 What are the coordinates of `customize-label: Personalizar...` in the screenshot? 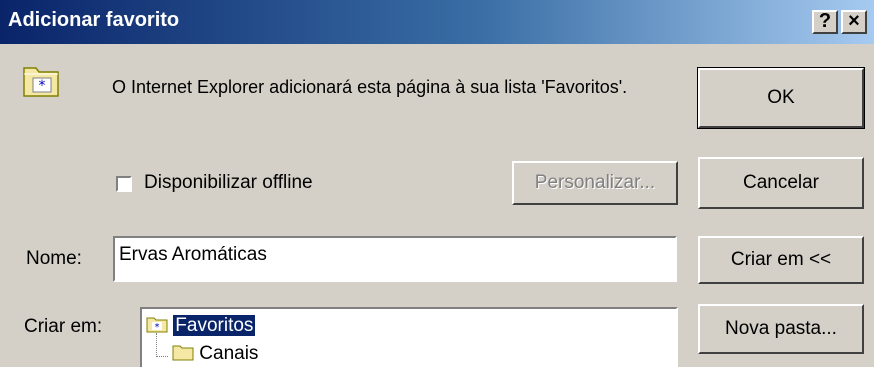 It's located at (595, 182).